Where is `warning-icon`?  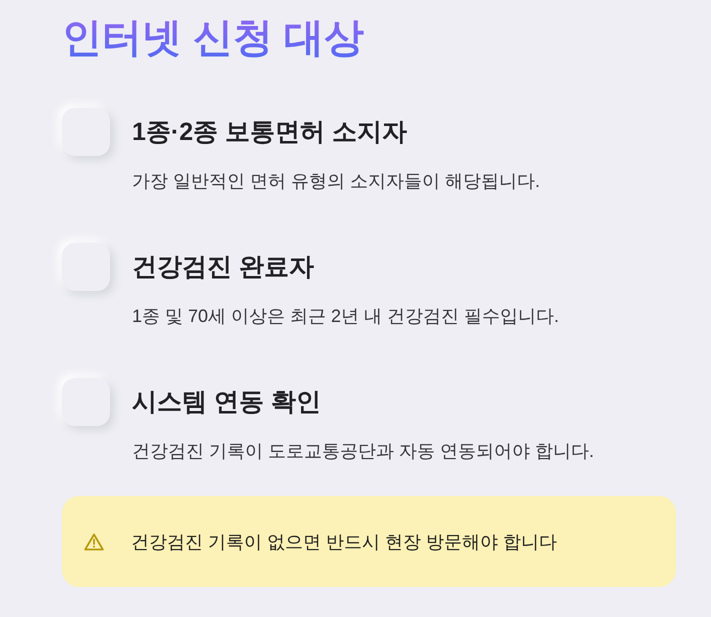 warning-icon is located at coordinates (94, 541).